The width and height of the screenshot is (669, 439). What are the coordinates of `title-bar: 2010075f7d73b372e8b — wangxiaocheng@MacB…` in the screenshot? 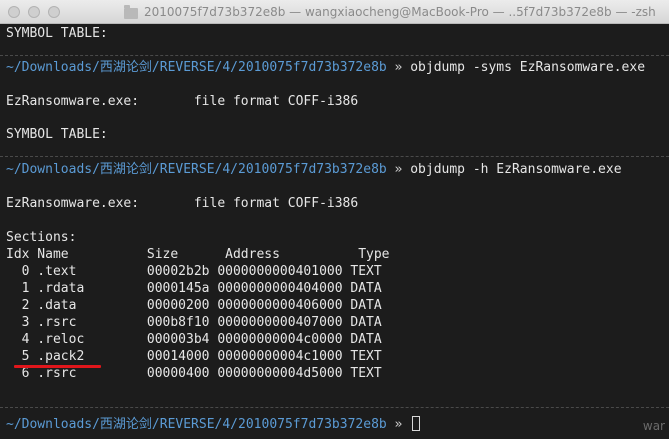 It's located at (334, 12).